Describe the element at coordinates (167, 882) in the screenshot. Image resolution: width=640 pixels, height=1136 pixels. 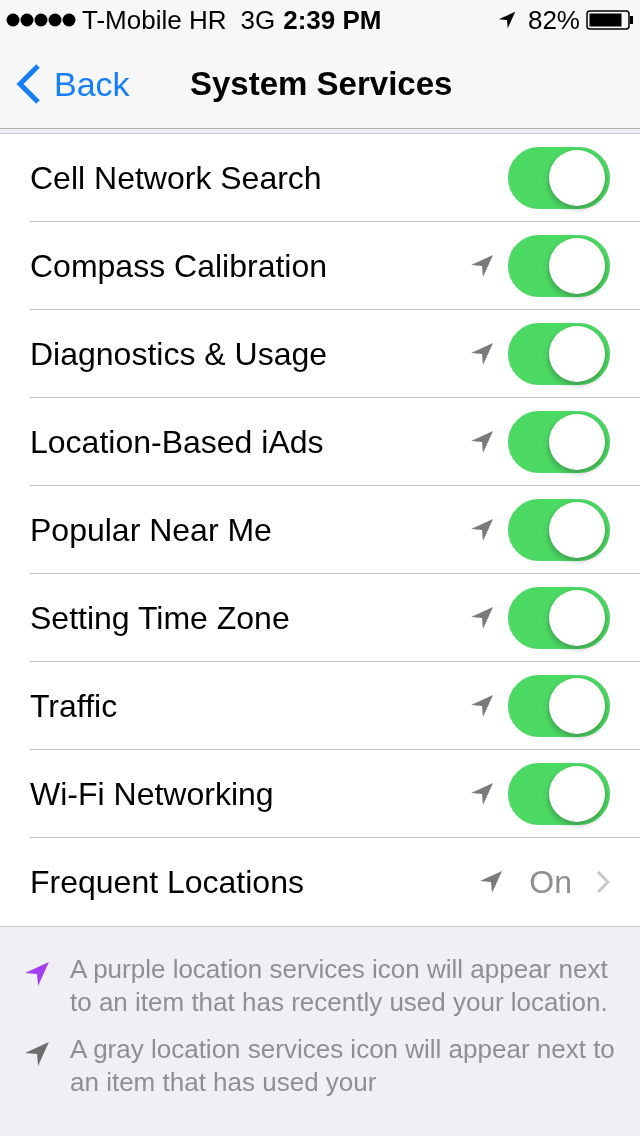
I see `setting-label: Frequent Locations` at that location.